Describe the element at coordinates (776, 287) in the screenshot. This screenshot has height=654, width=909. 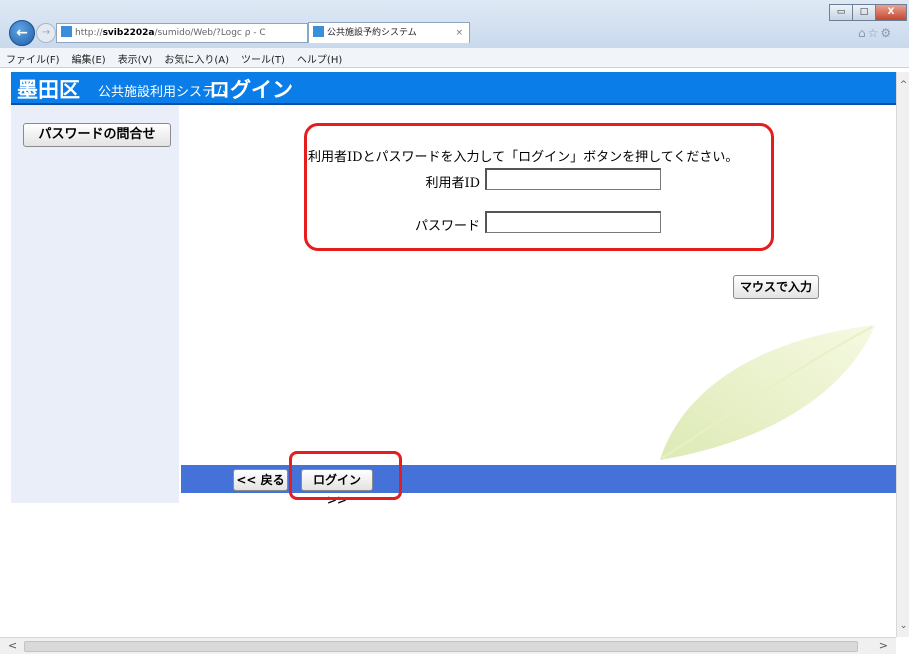
I see `mouse-input-button: マウスで入力` at that location.